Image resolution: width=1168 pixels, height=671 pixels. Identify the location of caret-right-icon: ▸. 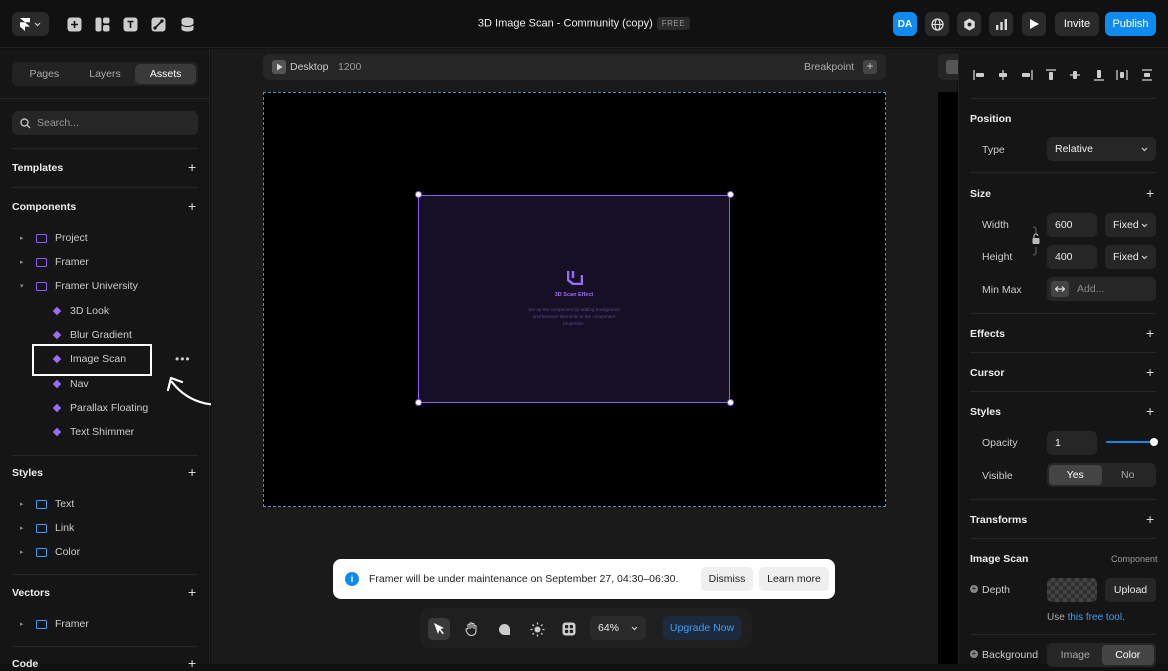
(22, 624).